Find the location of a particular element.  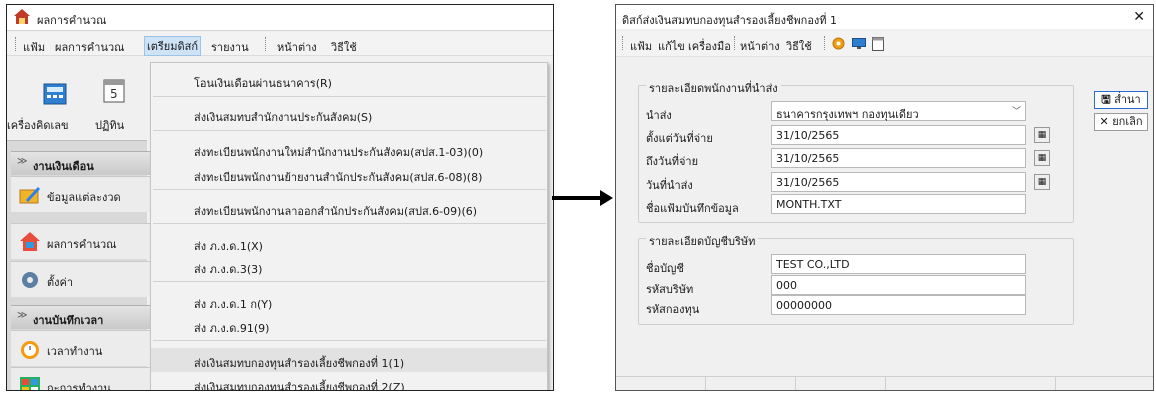

floppy-disk-icon: 🖫 is located at coordinates (1106, 99).